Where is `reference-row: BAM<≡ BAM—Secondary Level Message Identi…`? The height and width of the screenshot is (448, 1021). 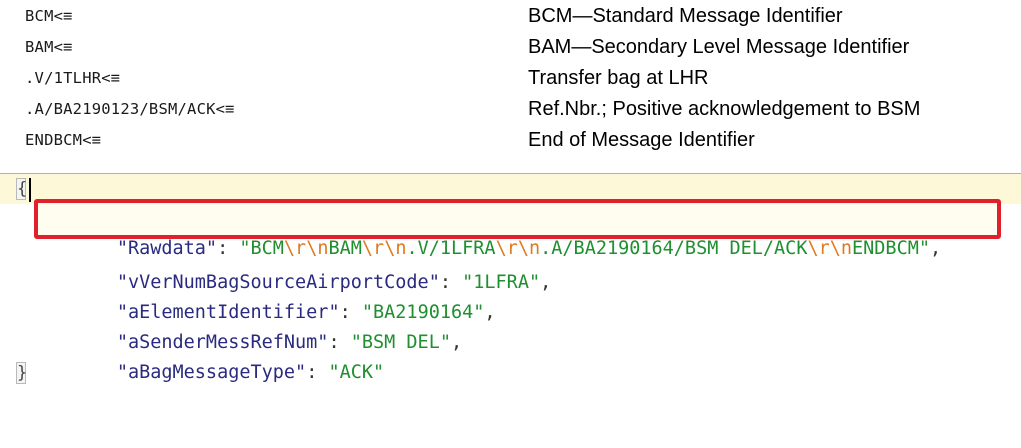 reference-row: BAM<≡ BAM—Secondary Level Message Identi… is located at coordinates (510, 51).